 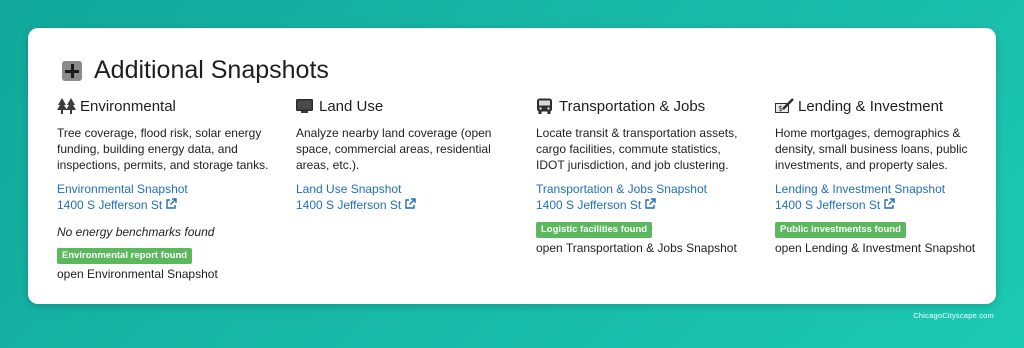 What do you see at coordinates (632, 106) in the screenshot?
I see `transportation-title: Transportation & Jobs` at bounding box center [632, 106].